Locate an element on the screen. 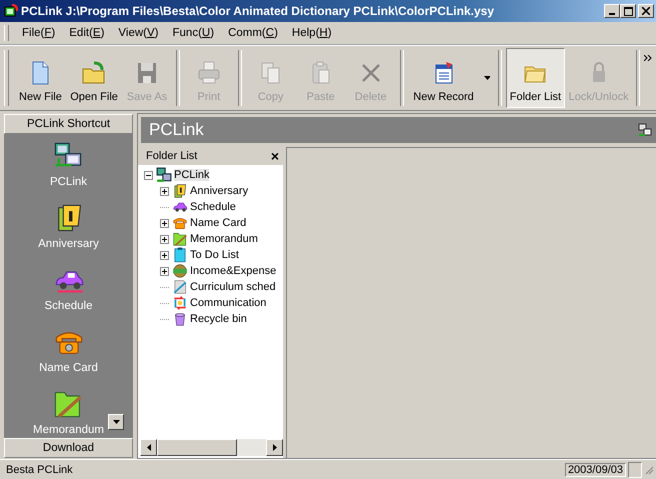 The image size is (656, 479). menu-item: File(F) is located at coordinates (38, 33).